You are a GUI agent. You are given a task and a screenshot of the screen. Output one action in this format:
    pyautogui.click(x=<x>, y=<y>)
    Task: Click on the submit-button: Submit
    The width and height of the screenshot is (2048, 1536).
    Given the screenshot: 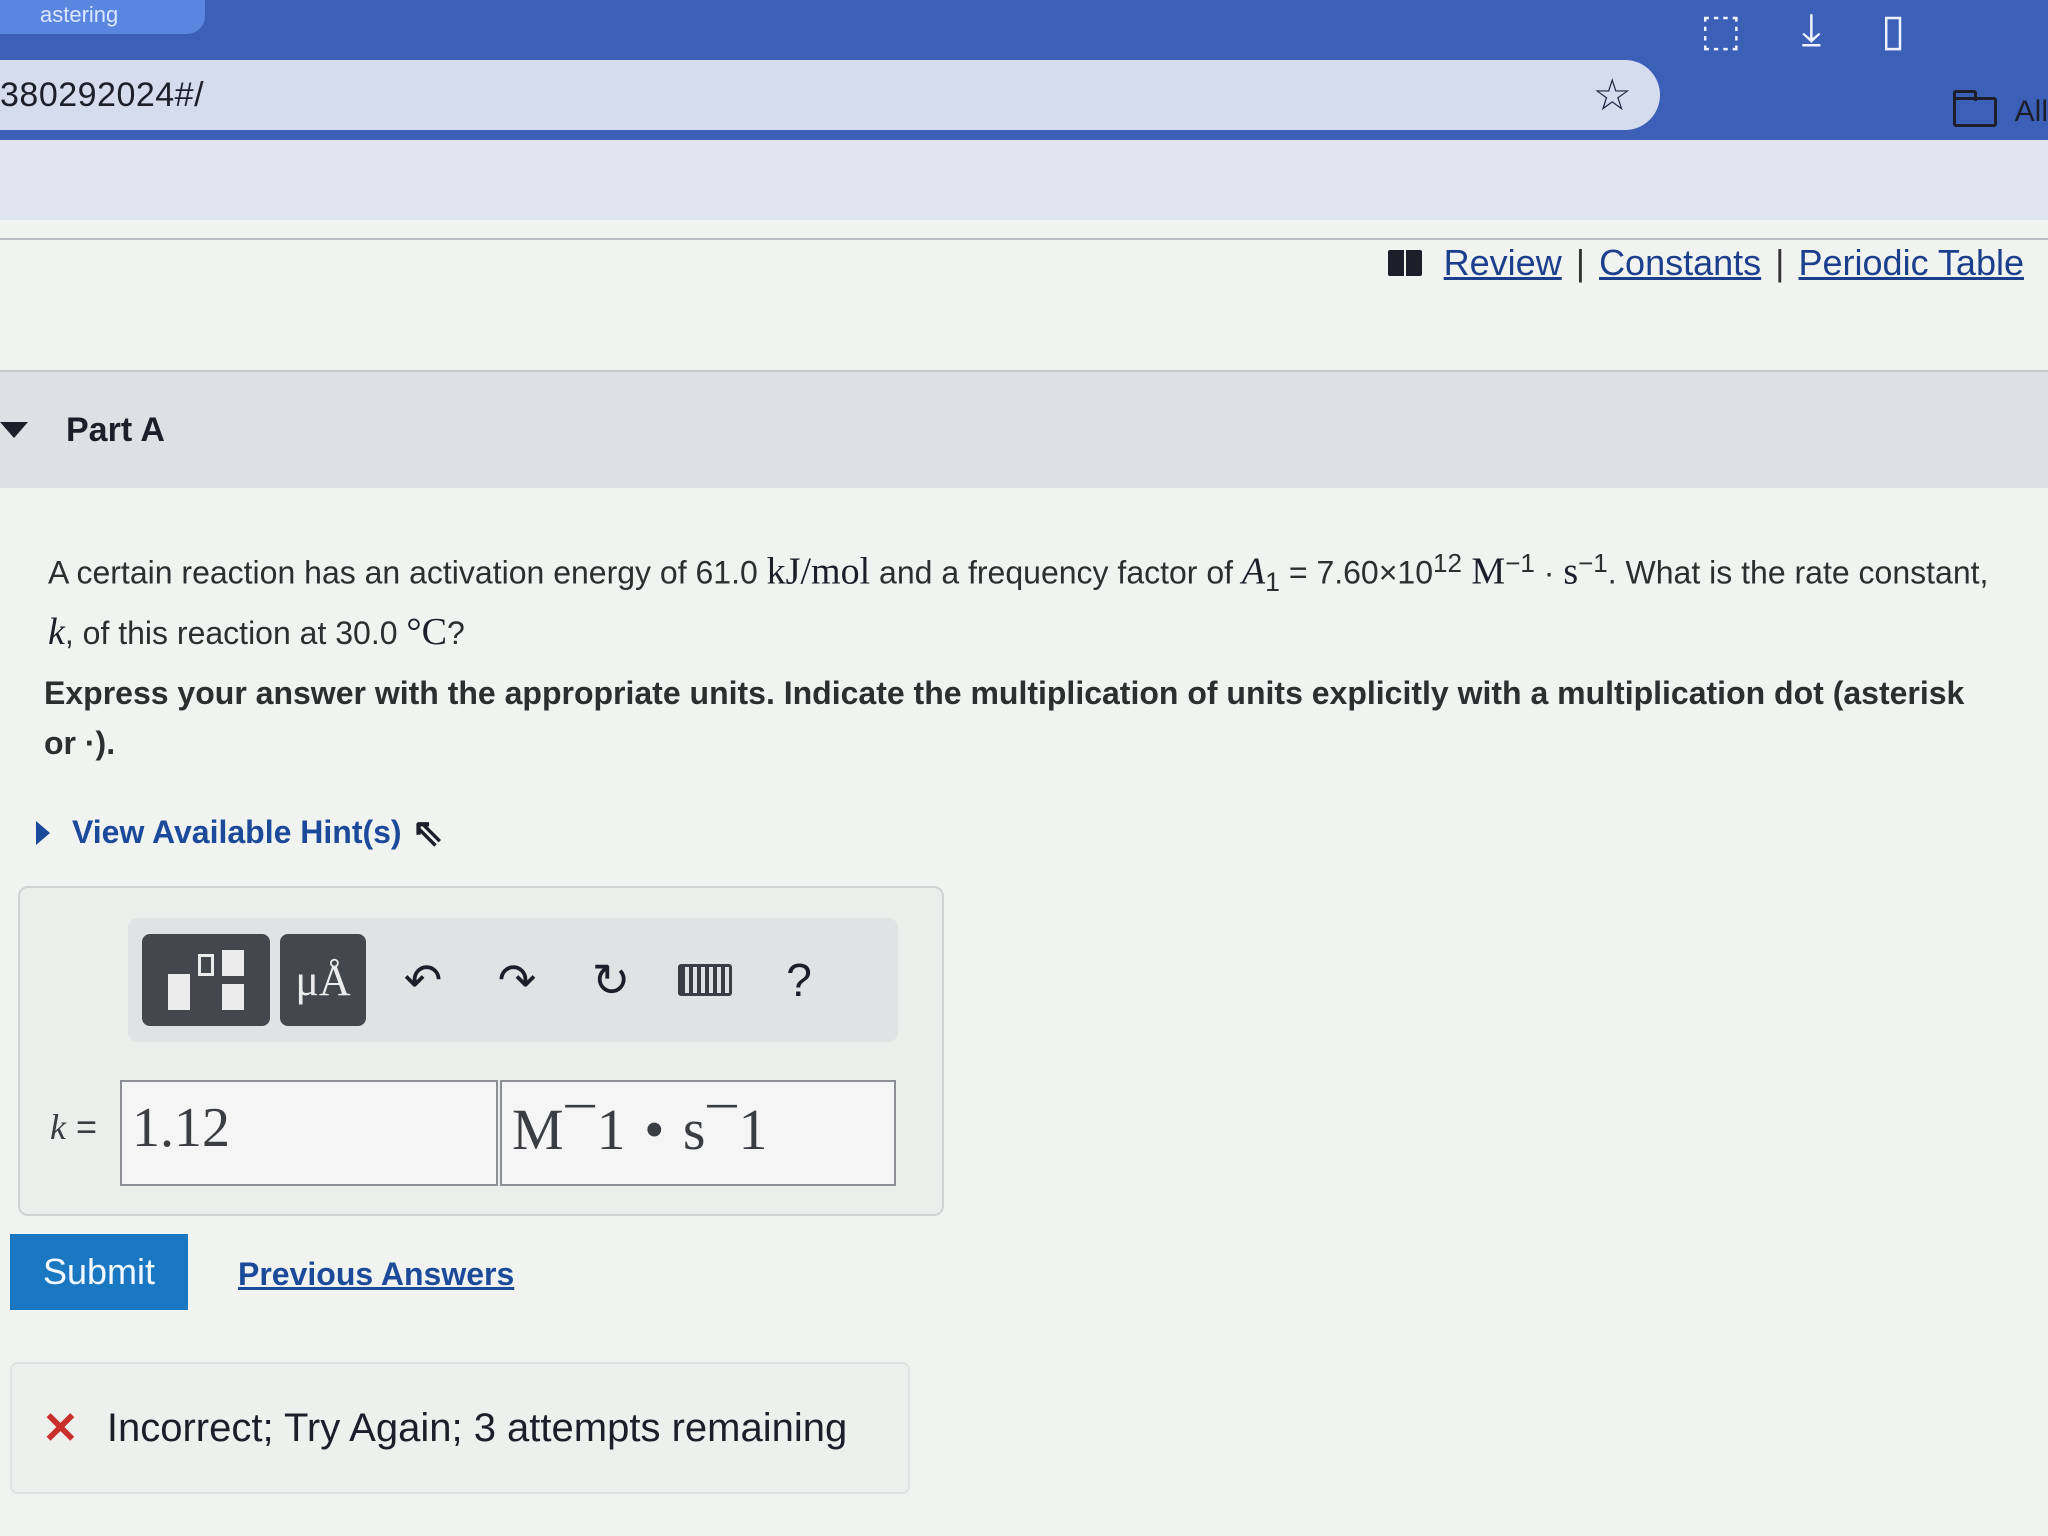 What is the action you would take?
    pyautogui.click(x=99, y=1272)
    